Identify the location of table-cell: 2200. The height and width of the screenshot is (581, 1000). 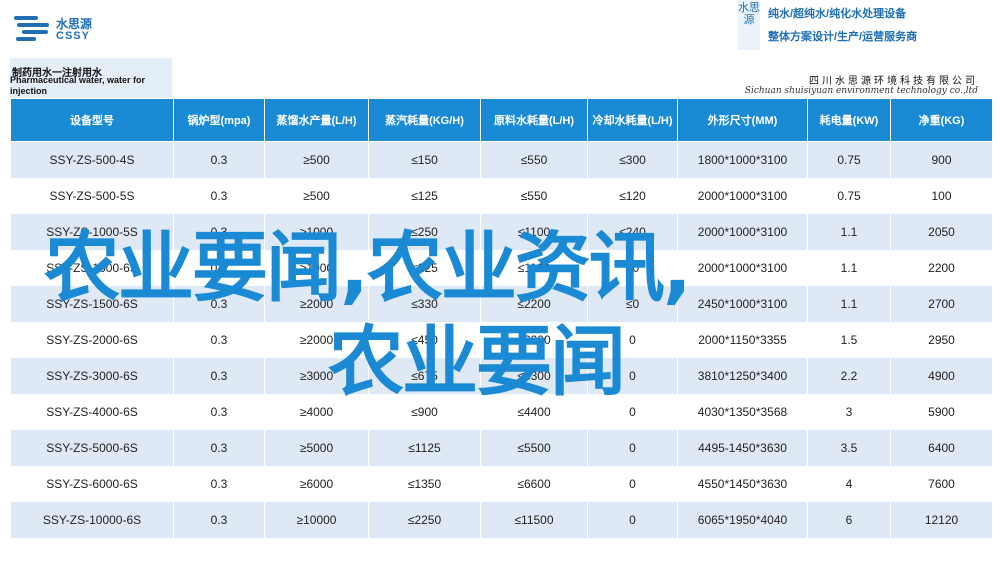
(941, 268).